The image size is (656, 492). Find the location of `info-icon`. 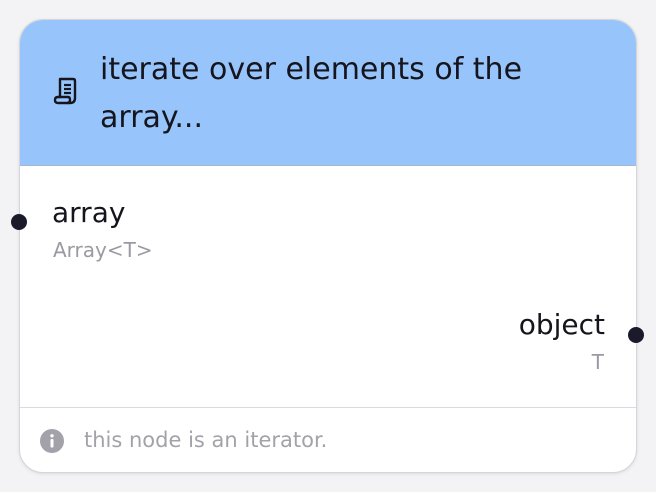

info-icon is located at coordinates (52, 441).